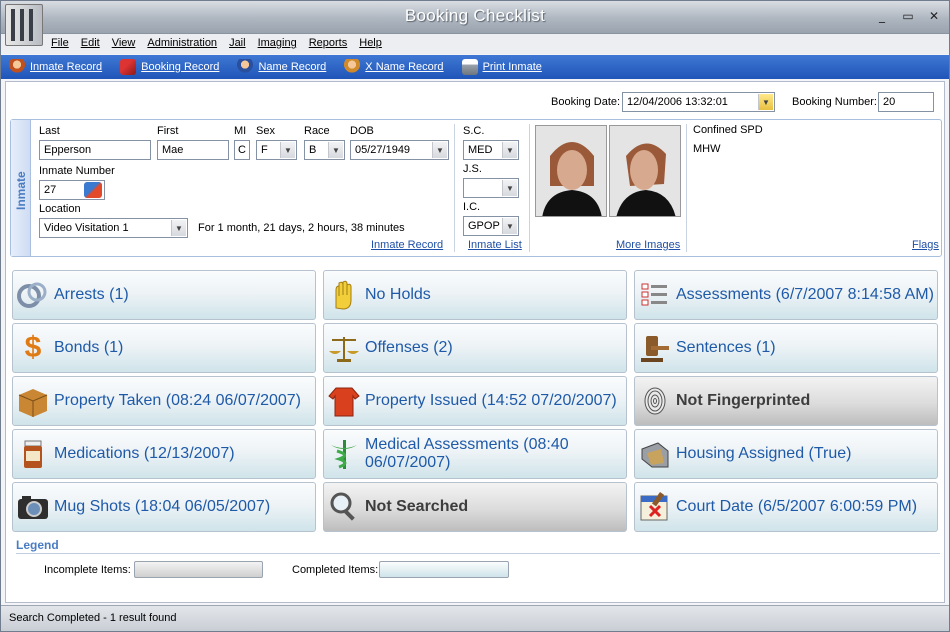 Image resolution: width=950 pixels, height=632 pixels. I want to click on medications-tile: Medications (12/13/2007), so click(164, 454).